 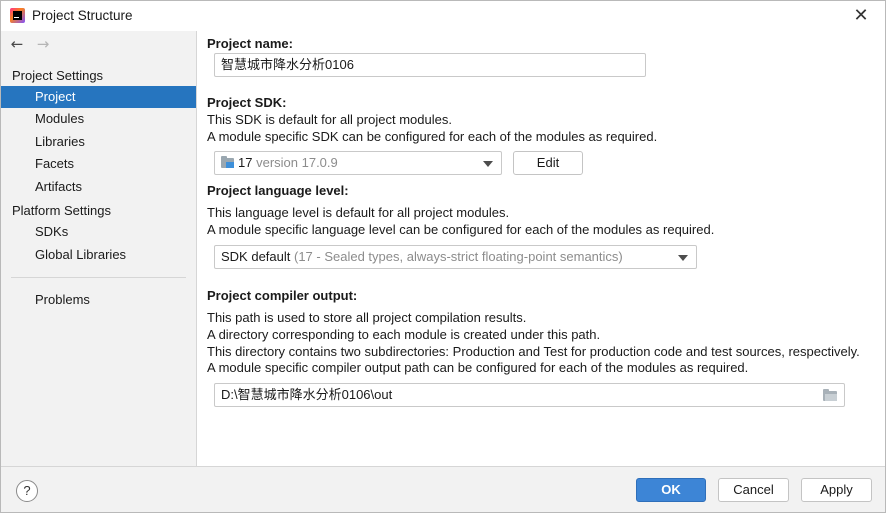 I want to click on apply-button: Apply, so click(x=836, y=490).